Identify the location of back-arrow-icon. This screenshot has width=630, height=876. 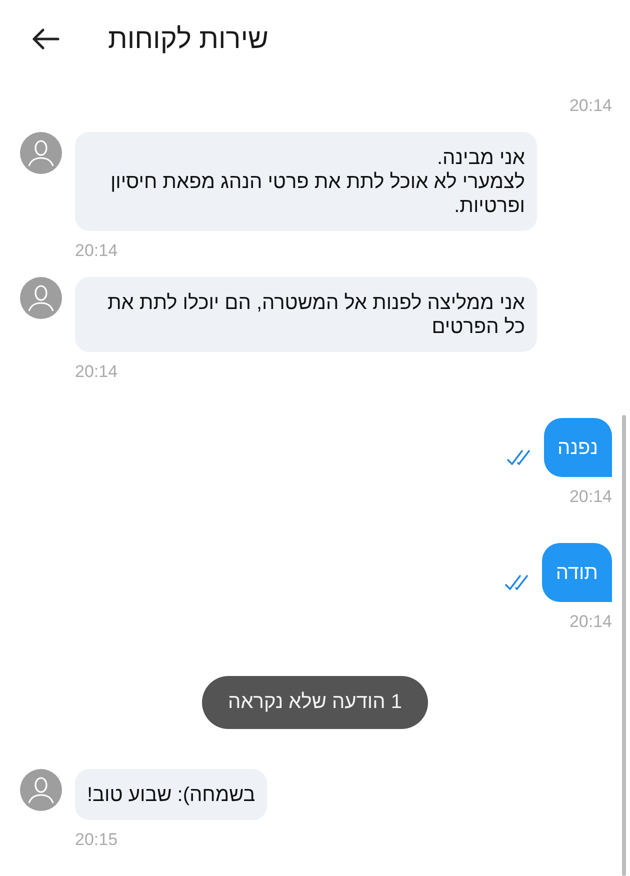
(45, 39).